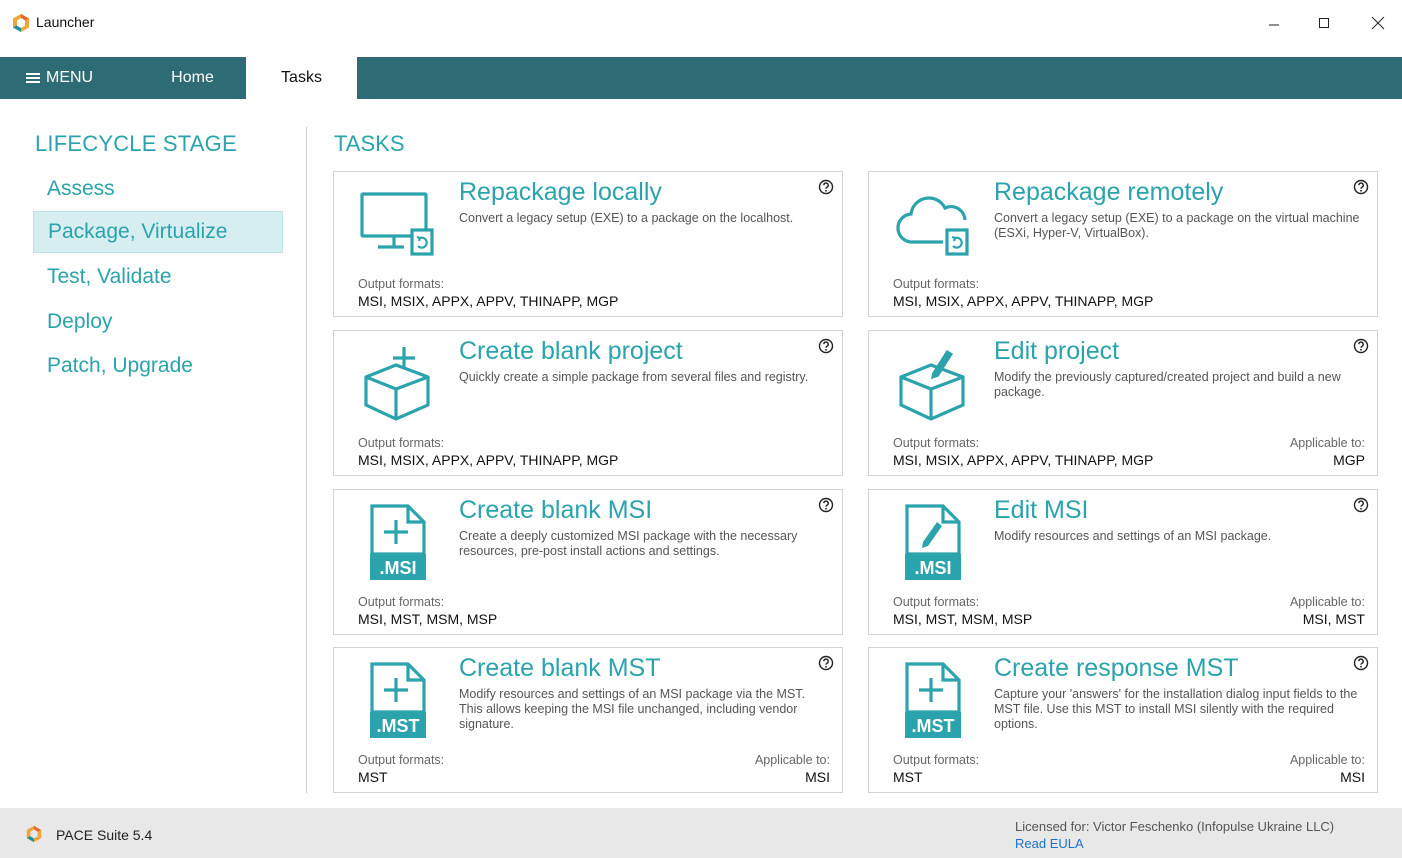 The width and height of the screenshot is (1402, 858). What do you see at coordinates (158, 189) in the screenshot?
I see `sidebar-item-assess: Assess` at bounding box center [158, 189].